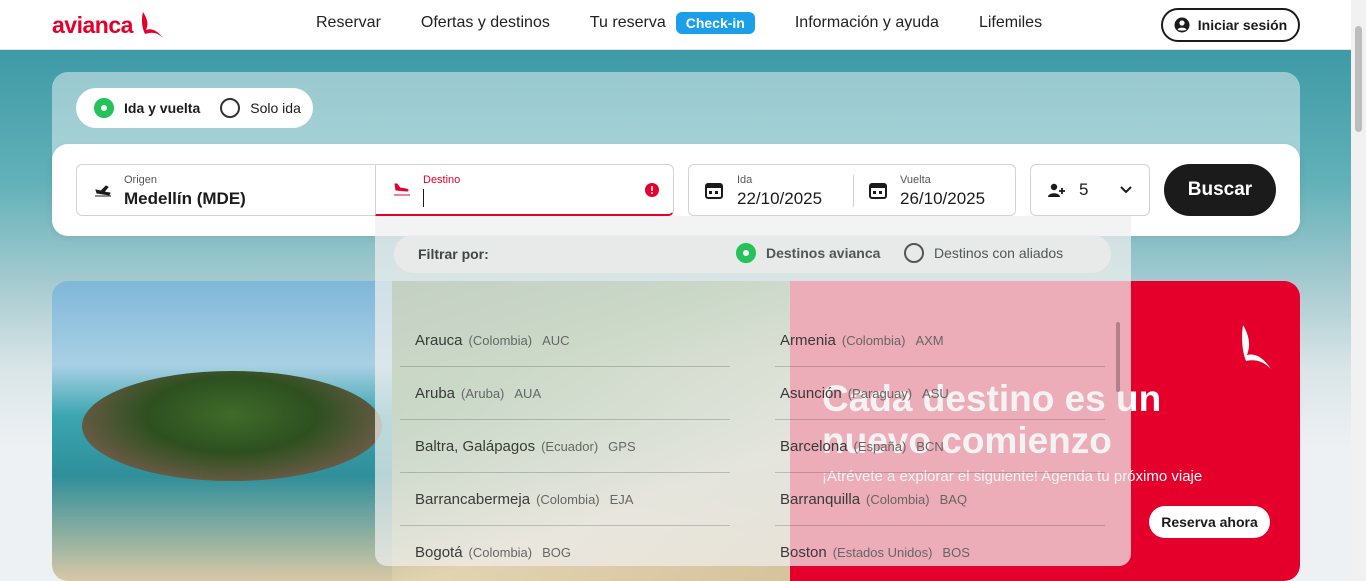 The width and height of the screenshot is (1366, 581). What do you see at coordinates (162, 108) in the screenshot?
I see `round-trip-label: Ida y vuelta` at bounding box center [162, 108].